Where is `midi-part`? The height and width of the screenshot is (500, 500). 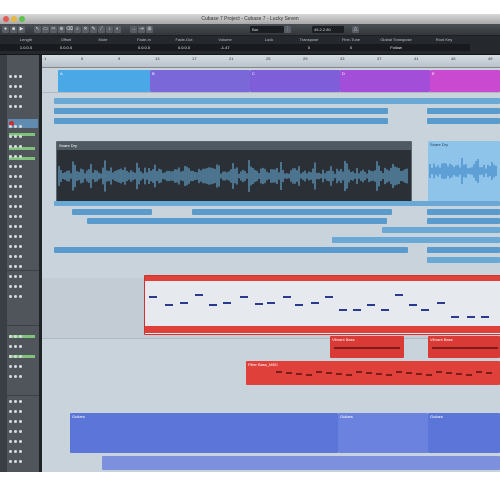
midi-part is located at coordinates (322, 305).